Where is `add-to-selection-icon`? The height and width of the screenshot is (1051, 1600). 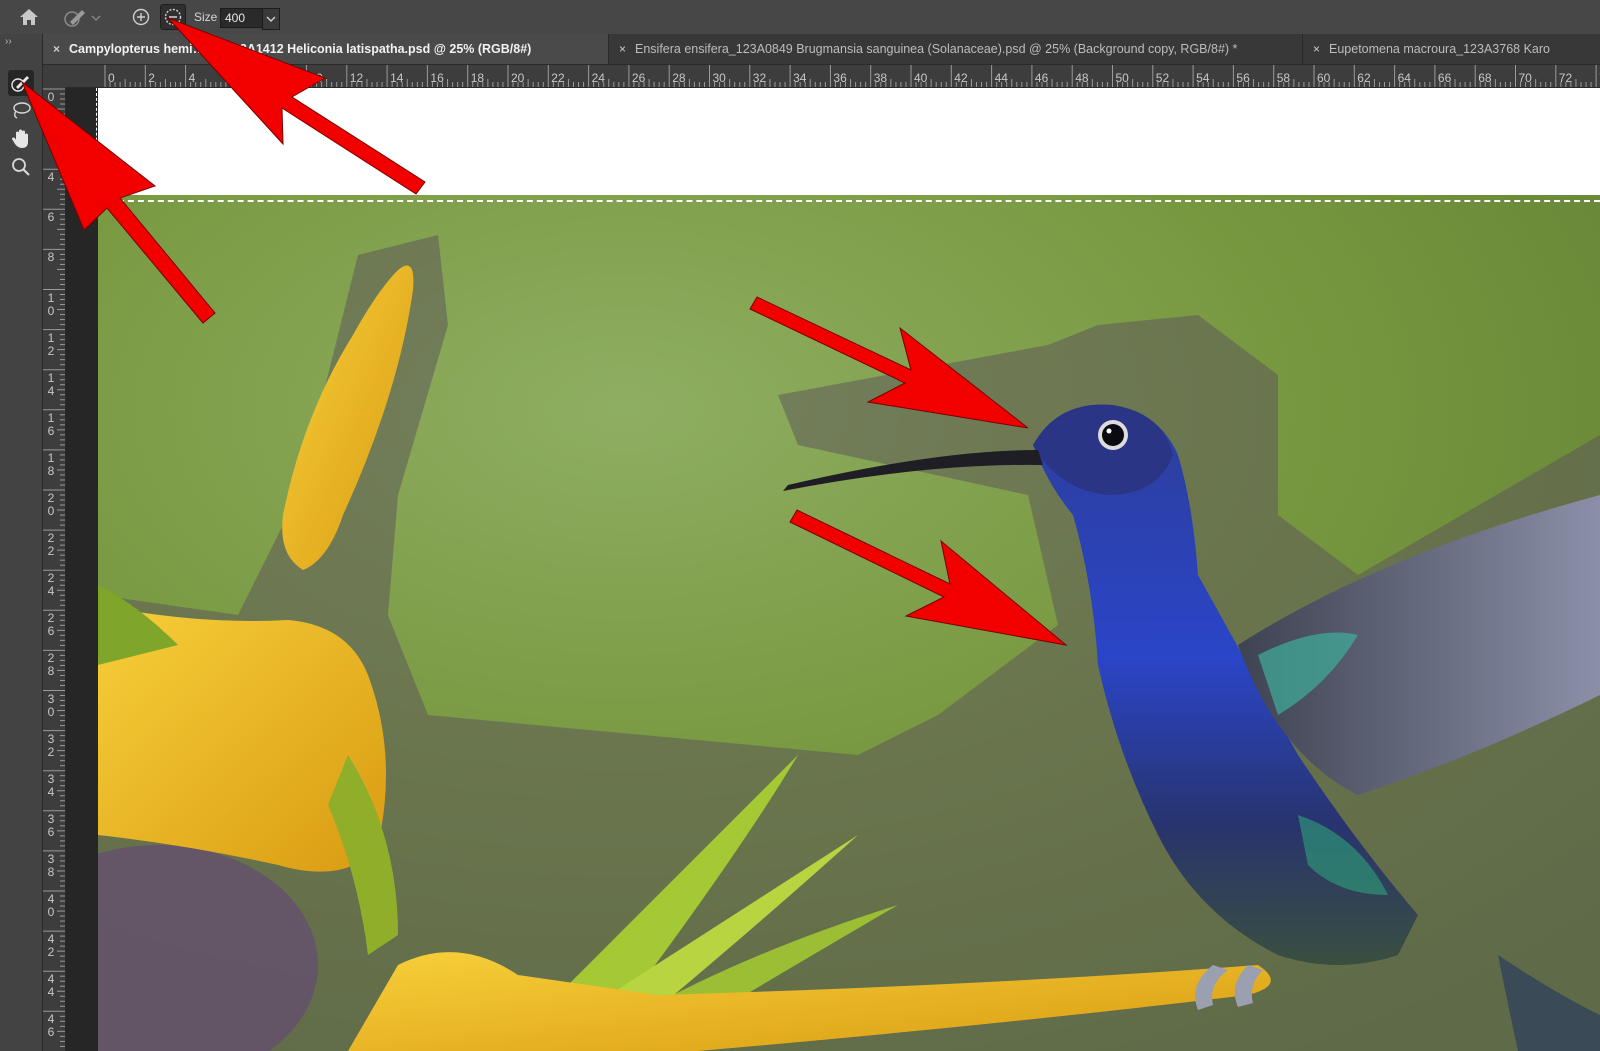 add-to-selection-icon is located at coordinates (141, 17).